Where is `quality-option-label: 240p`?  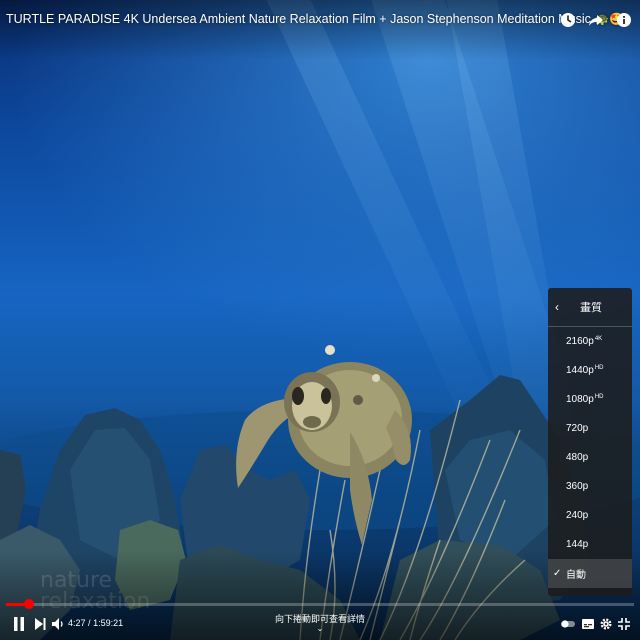
quality-option-label: 240p is located at coordinates (577, 515).